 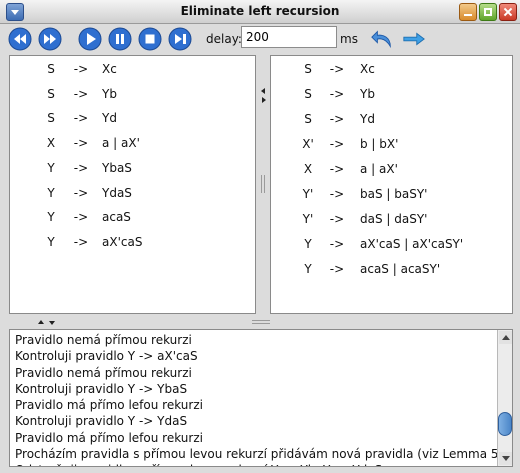 What do you see at coordinates (116, 217) in the screenshot?
I see `rule-rhs: acaS` at bounding box center [116, 217].